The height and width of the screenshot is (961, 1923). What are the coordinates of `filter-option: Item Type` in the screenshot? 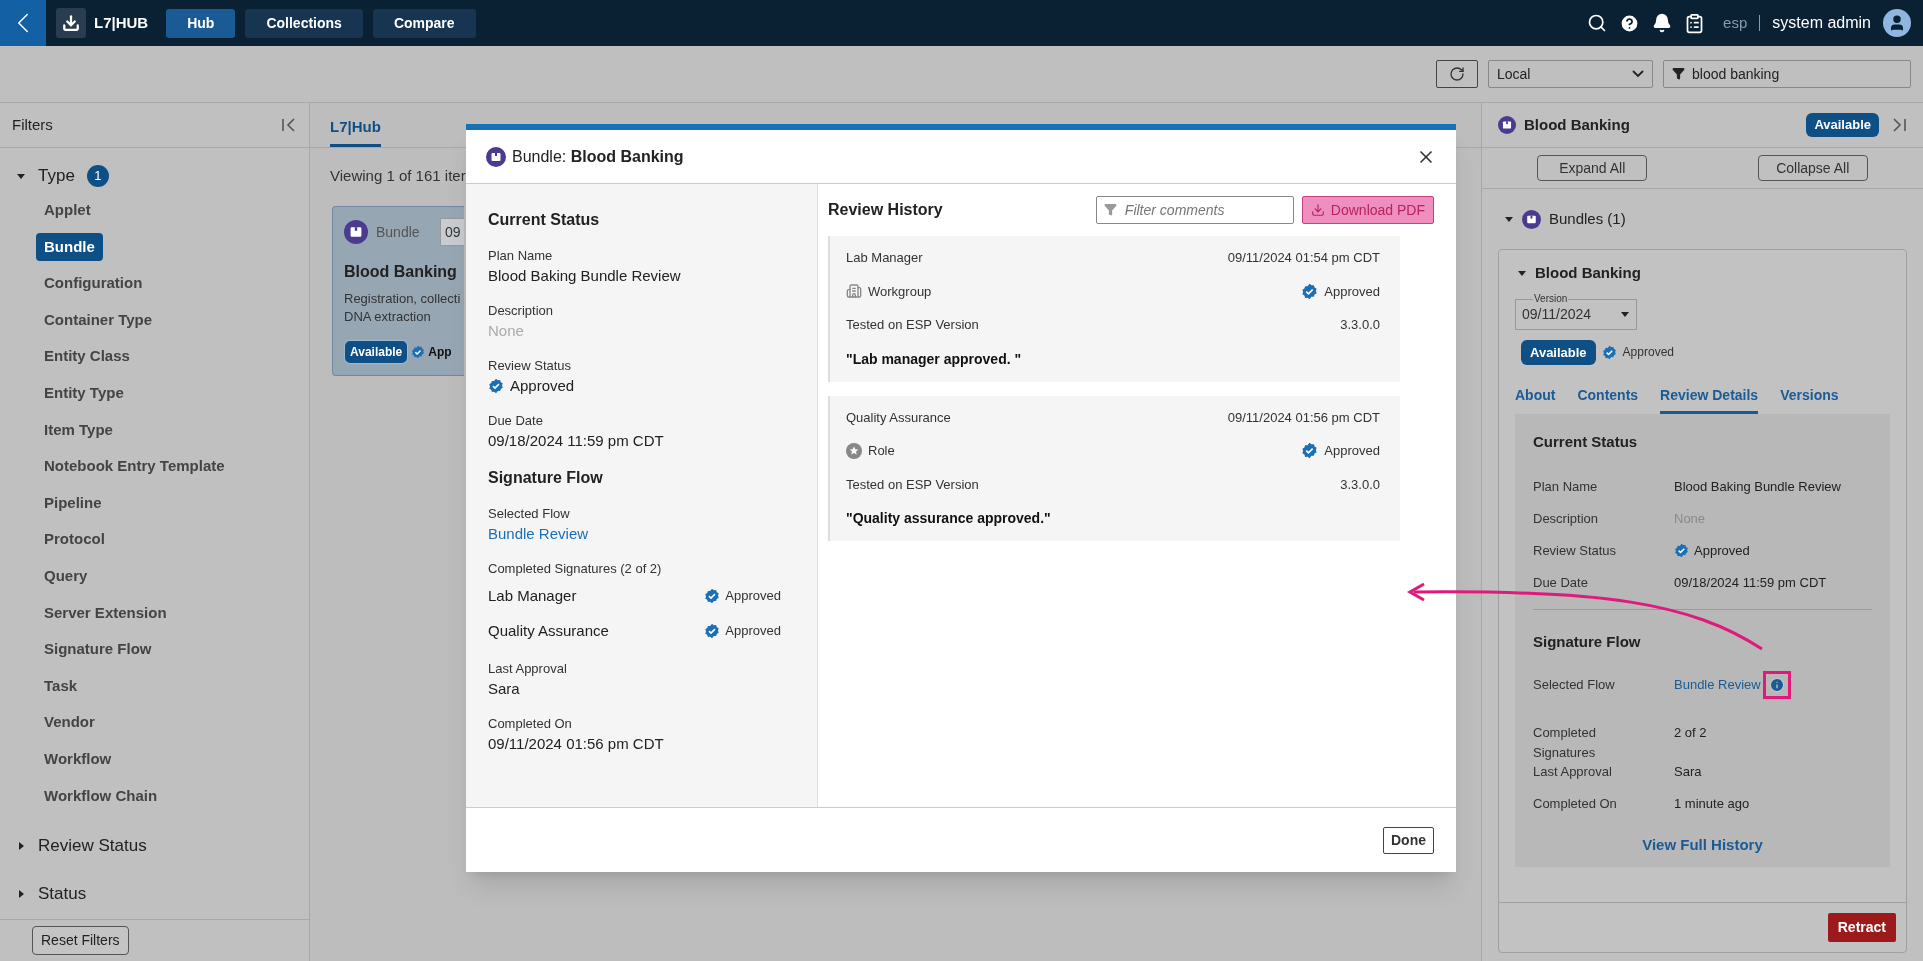 It's located at (78, 430).